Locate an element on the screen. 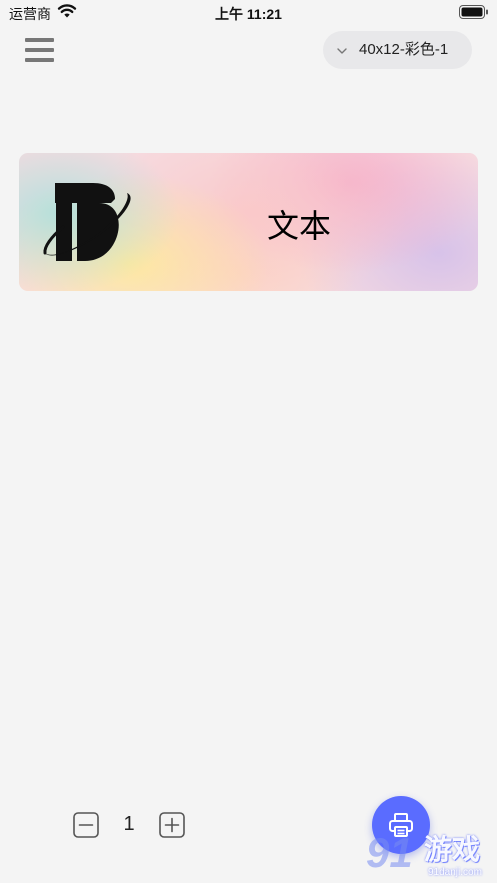  quantity-minus-button is located at coordinates (86, 825).